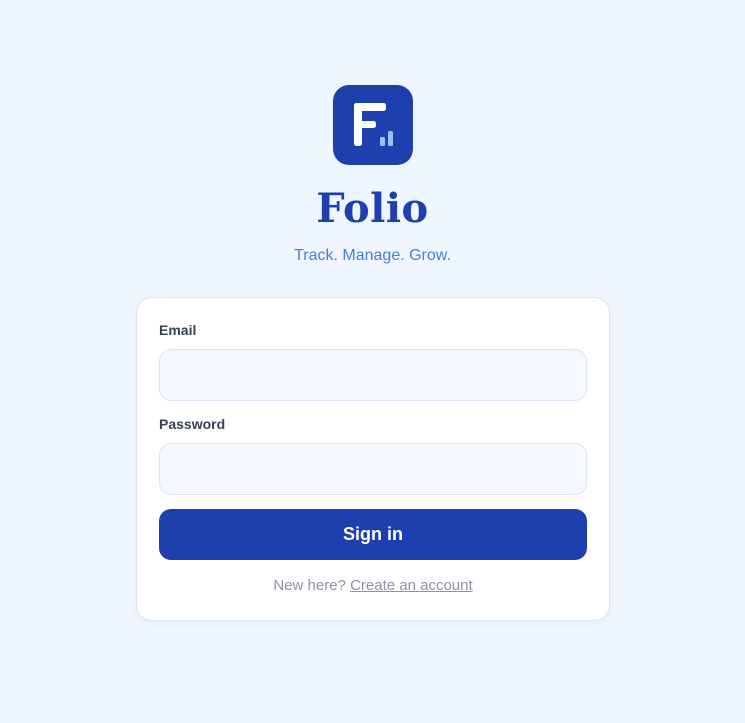 This screenshot has width=745, height=723. I want to click on password-field, so click(373, 469).